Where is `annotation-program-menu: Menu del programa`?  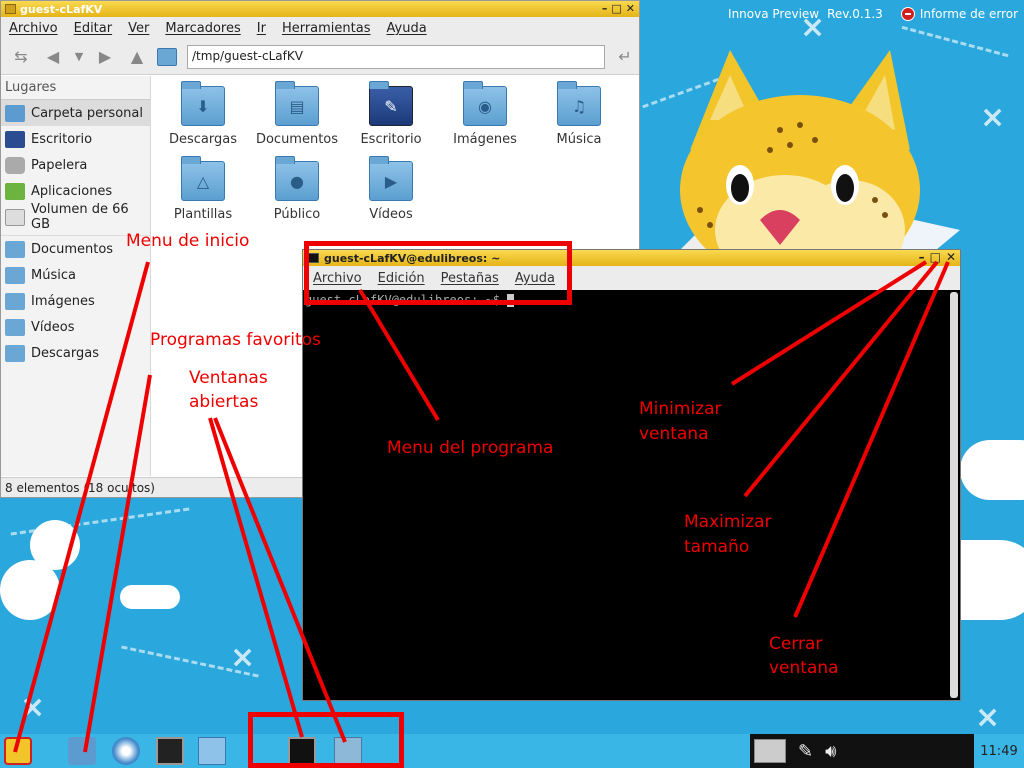
annotation-program-menu: Menu del programa is located at coordinates (470, 448).